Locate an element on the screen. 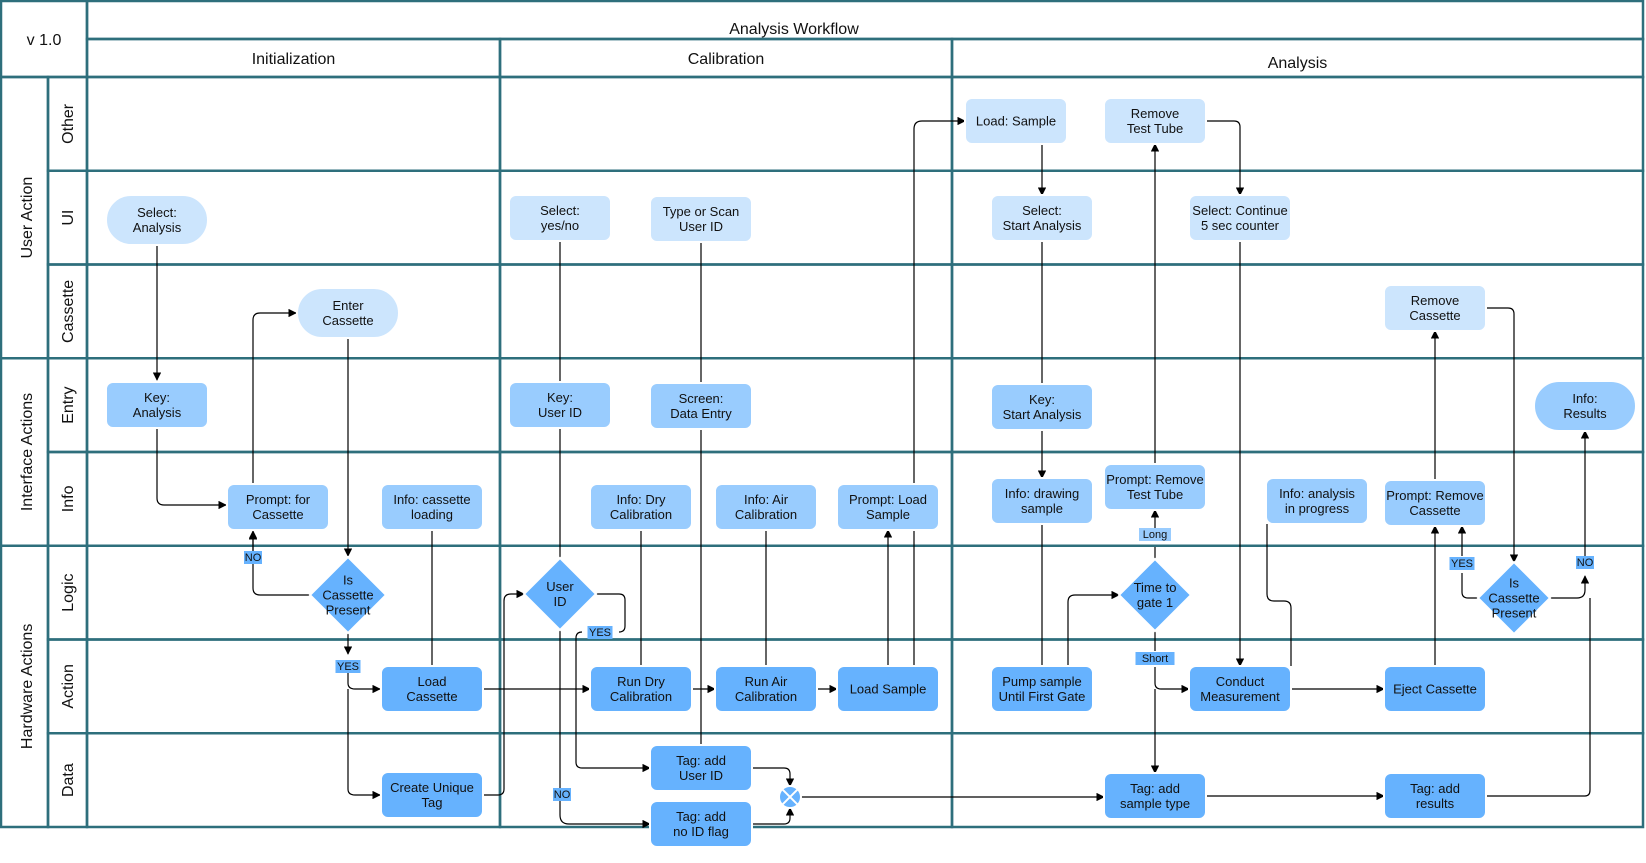 The height and width of the screenshot is (863, 1646). node-label: User is located at coordinates (560, 586).